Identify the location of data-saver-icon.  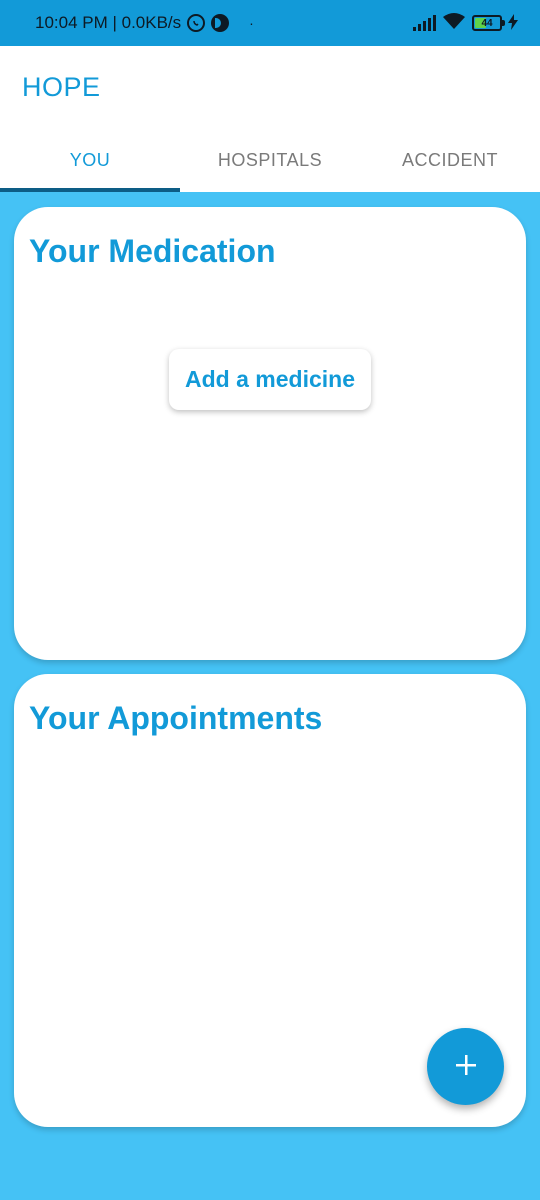
(220, 23).